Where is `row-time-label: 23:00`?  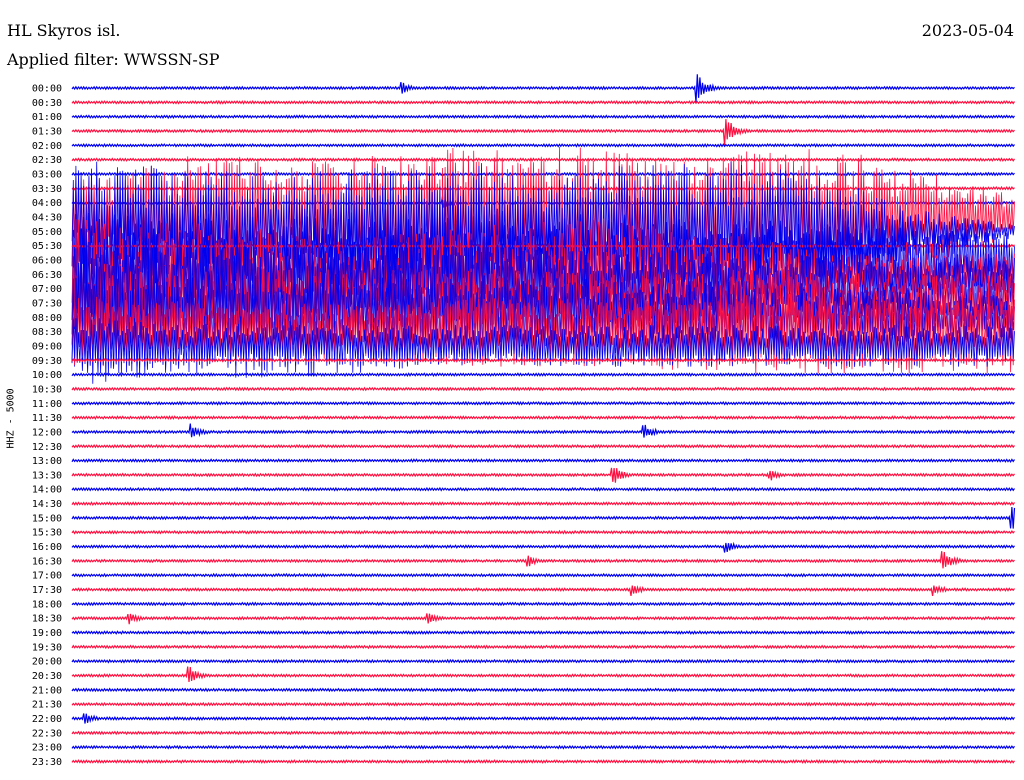
row-time-label: 23:00 is located at coordinates (47, 748).